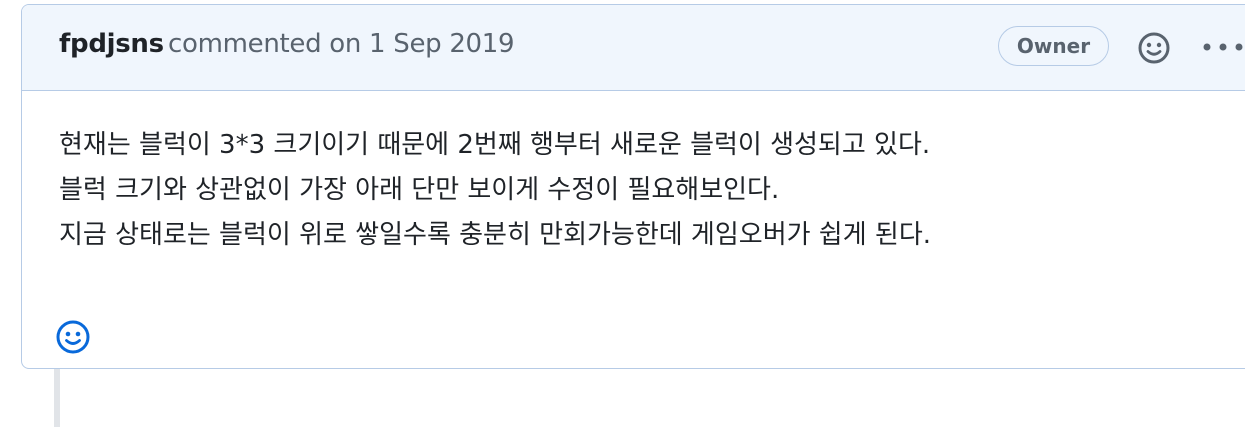 This screenshot has height=427, width=1245. What do you see at coordinates (1053, 46) in the screenshot?
I see `owner-badge: Owner` at bounding box center [1053, 46].